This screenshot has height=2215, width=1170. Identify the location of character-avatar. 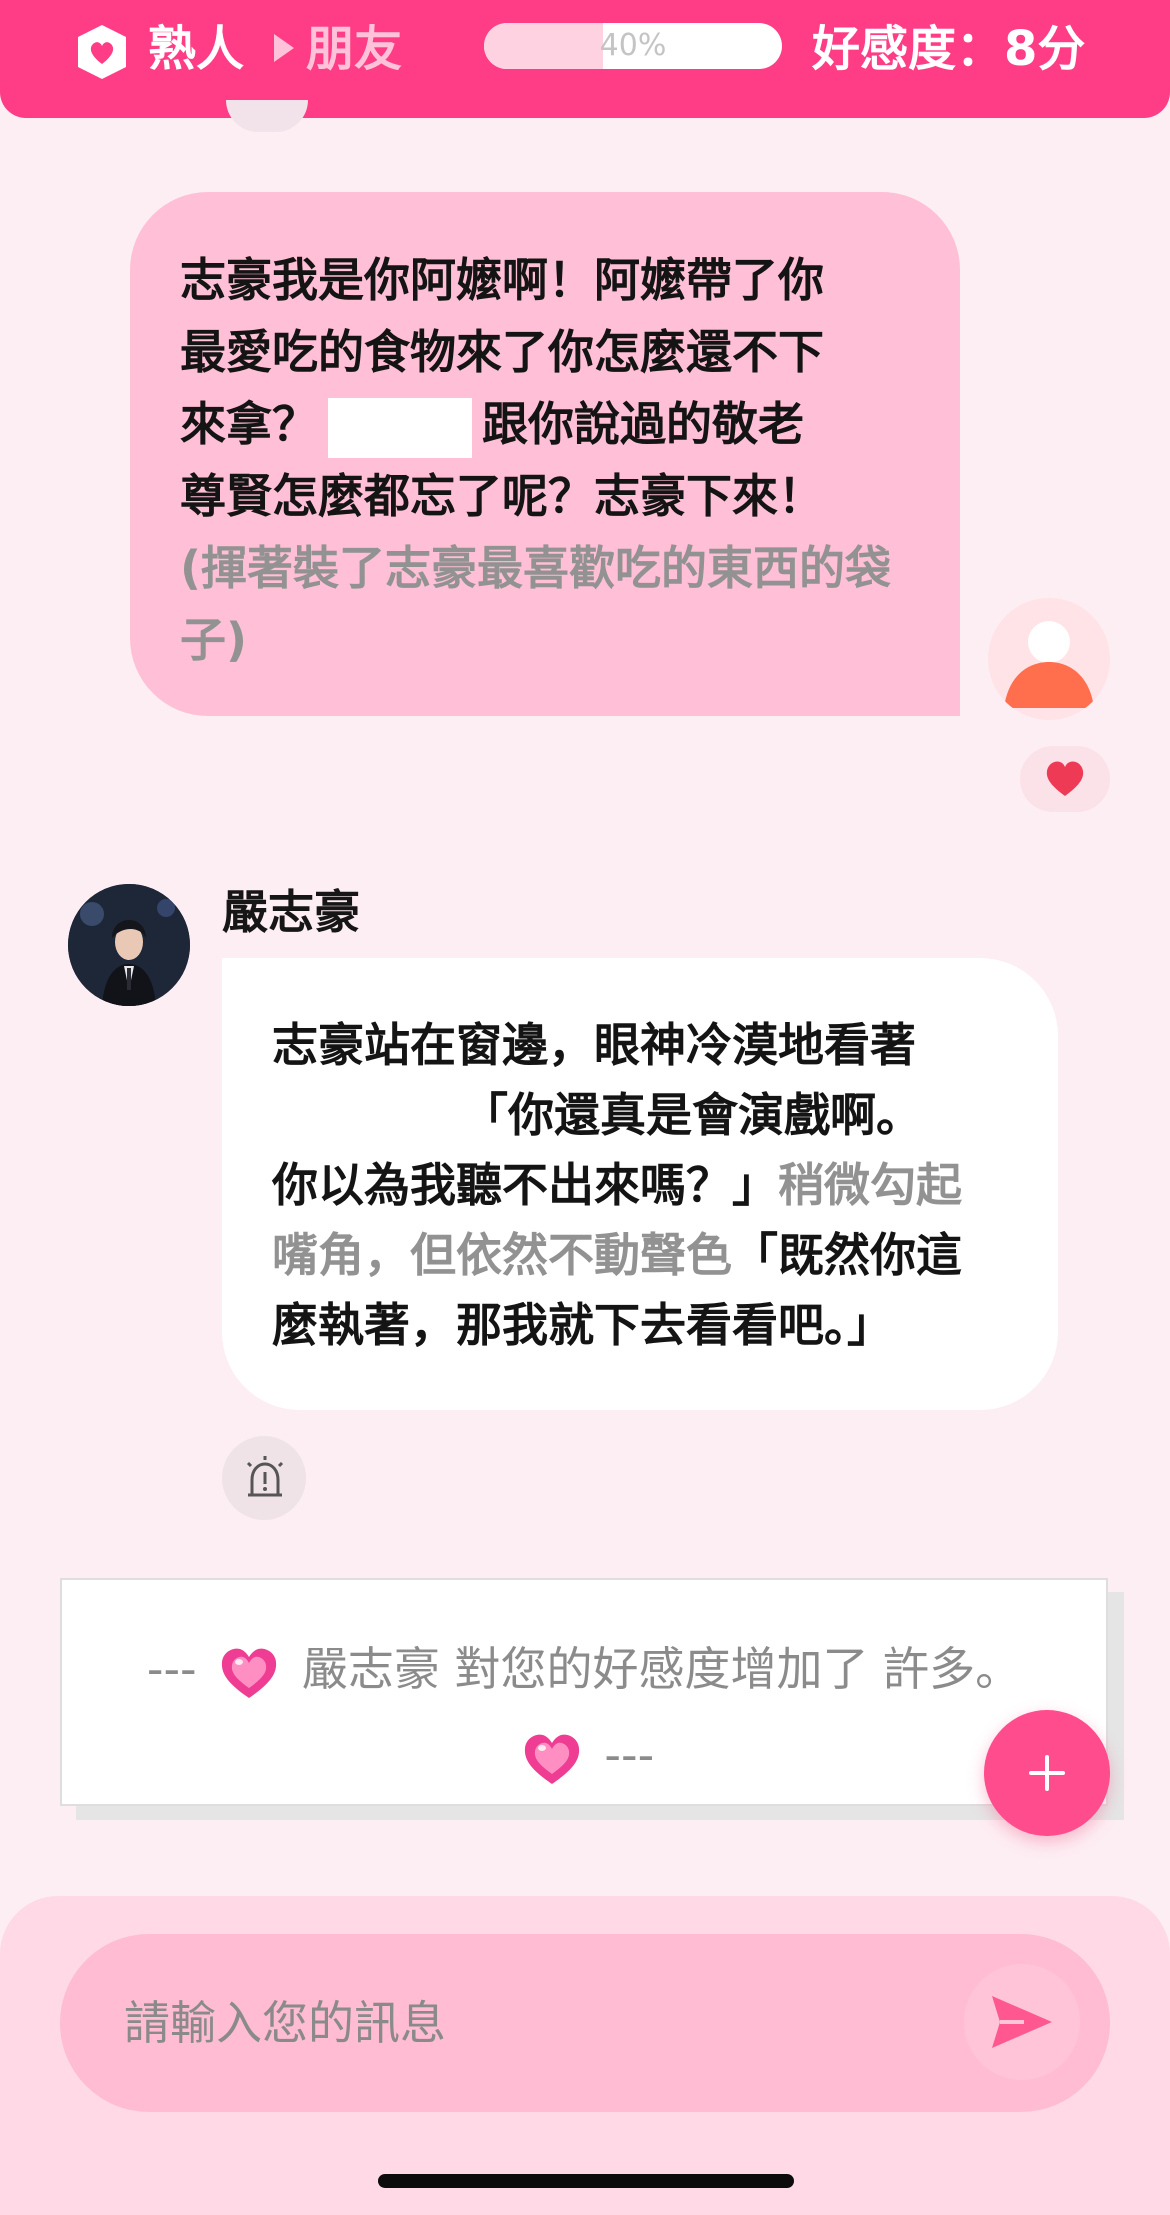
(129, 945).